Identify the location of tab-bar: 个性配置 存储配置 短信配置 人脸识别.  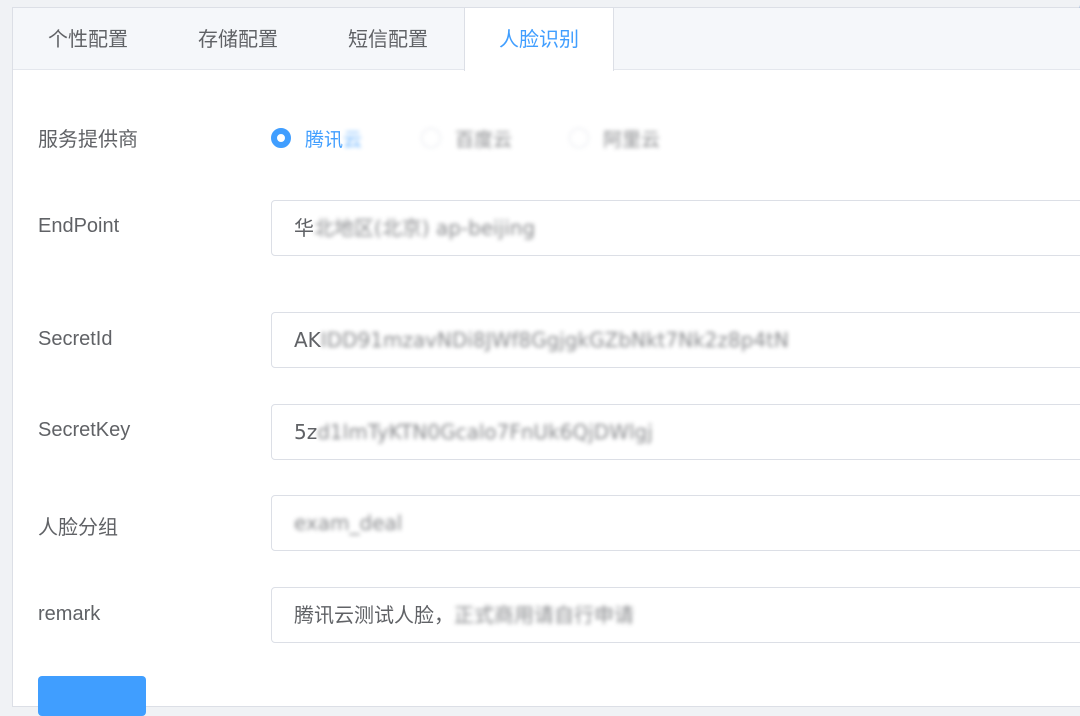
(546, 39).